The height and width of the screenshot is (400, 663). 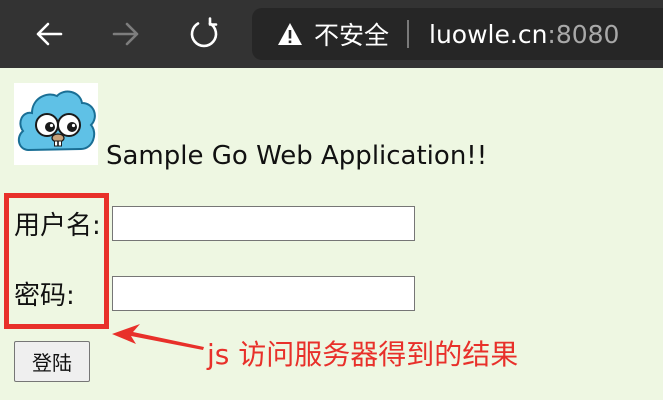 I want to click on back-button, so click(x=49, y=34).